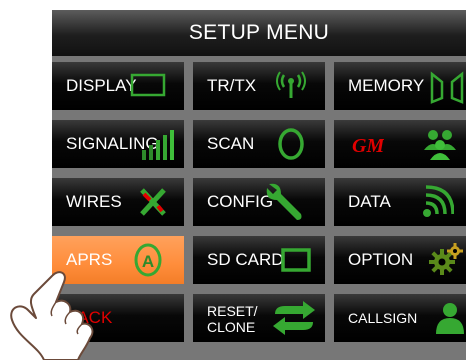 This screenshot has height=360, width=466. What do you see at coordinates (291, 144) in the screenshot?
I see `scan-ring-icon` at bounding box center [291, 144].